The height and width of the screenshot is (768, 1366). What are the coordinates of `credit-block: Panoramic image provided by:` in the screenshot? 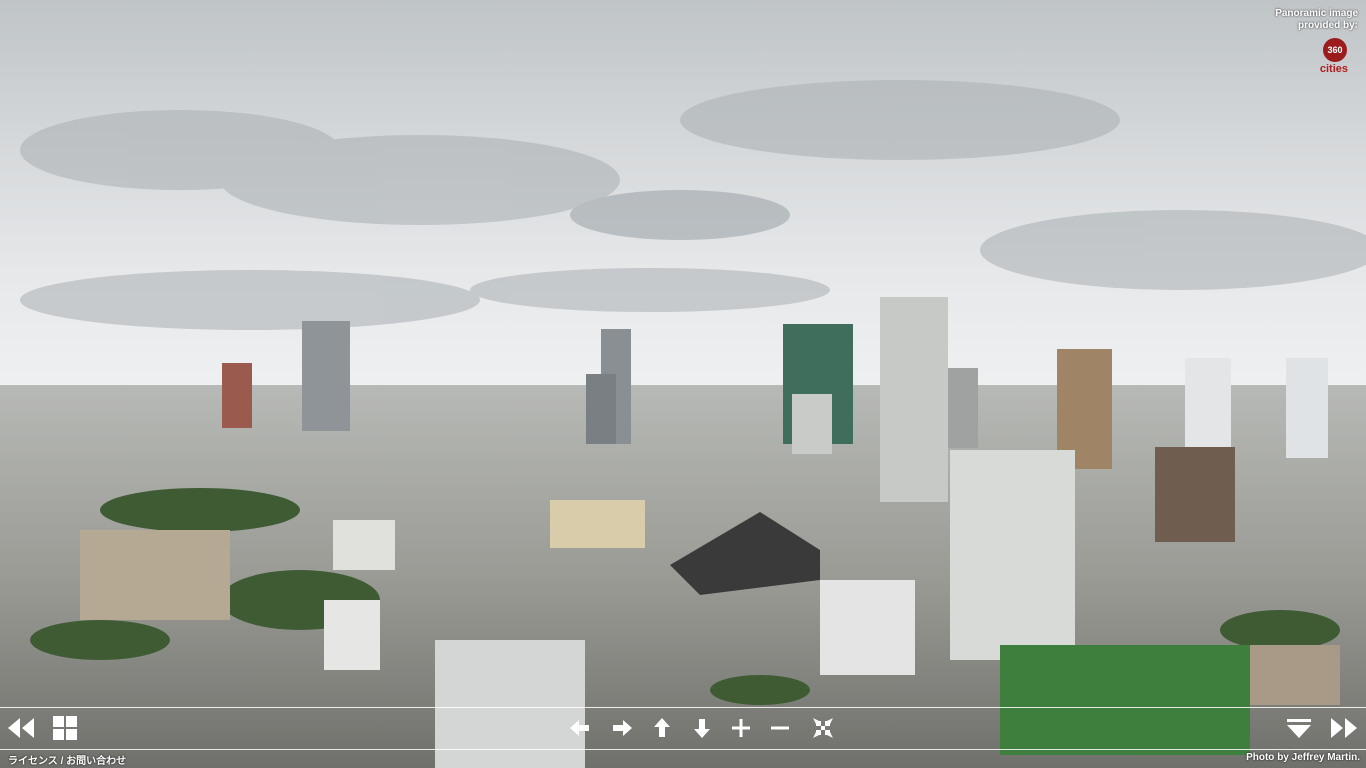 It's located at (1303, 20).